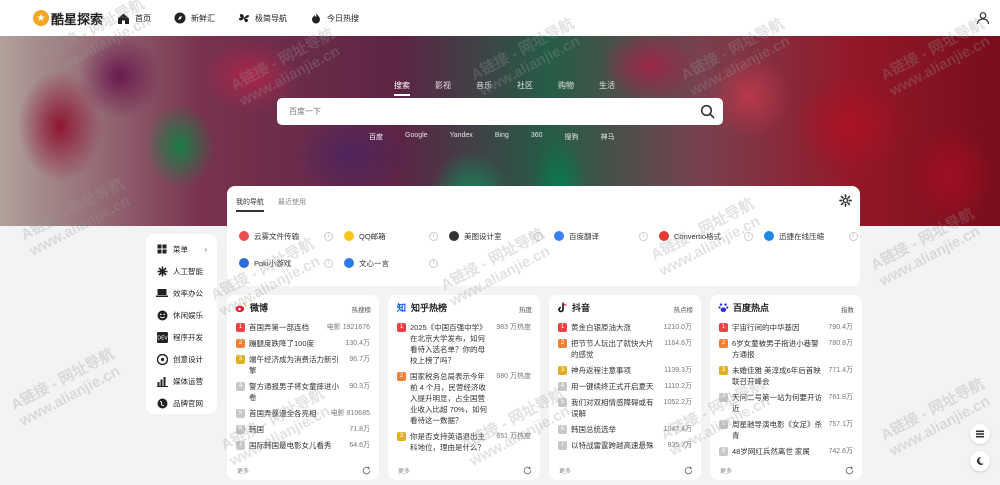 This screenshot has height=485, width=1000. Describe the element at coordinates (684, 309) in the screenshot. I see `hot-card-tag: 热点榜` at that location.